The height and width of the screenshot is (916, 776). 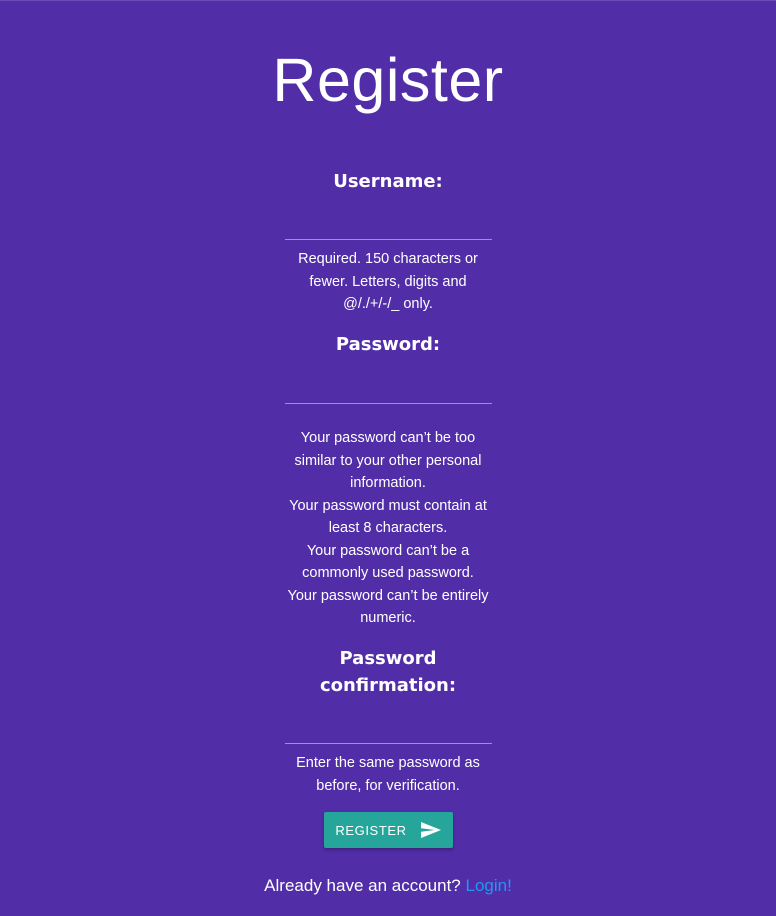 What do you see at coordinates (388, 389) in the screenshot?
I see `password-field` at bounding box center [388, 389].